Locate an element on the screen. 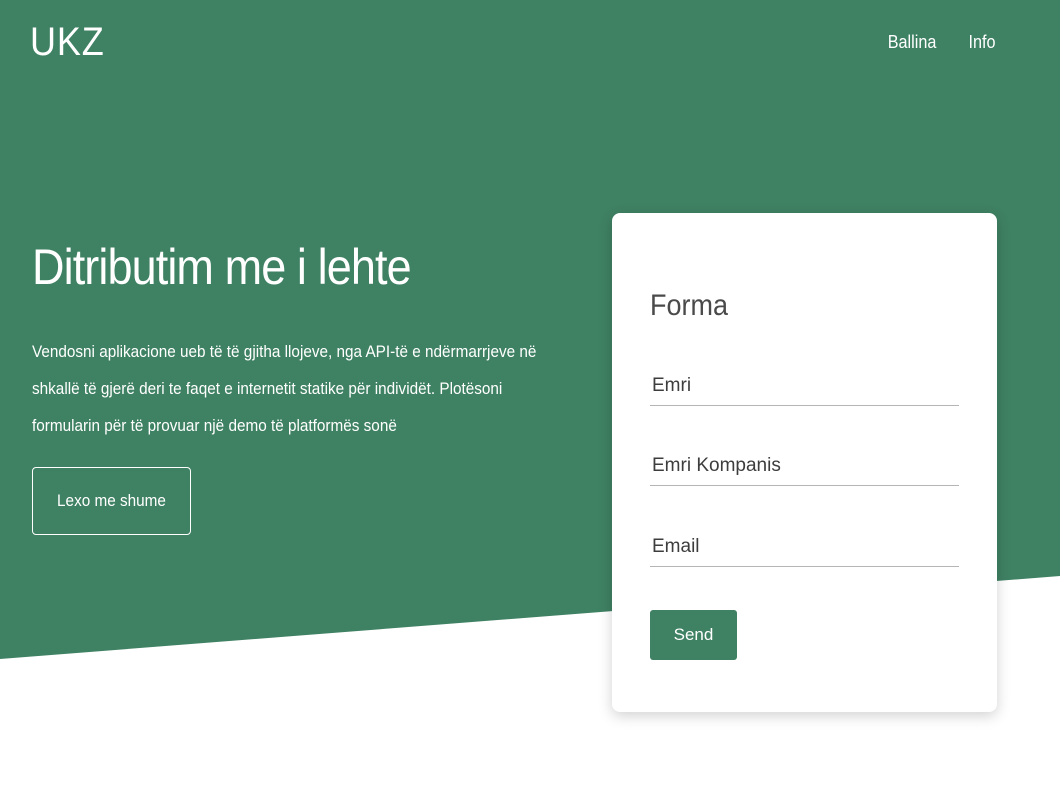 The width and height of the screenshot is (1060, 800). site-logo: UKZ is located at coordinates (67, 42).